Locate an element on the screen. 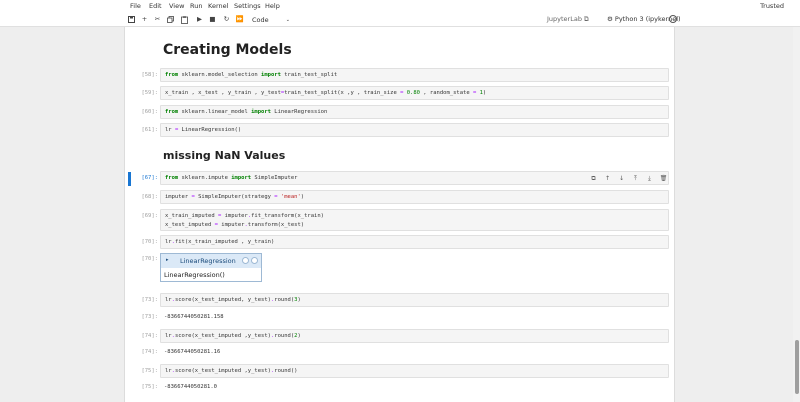  scrollbar-thumb is located at coordinates (797, 367).